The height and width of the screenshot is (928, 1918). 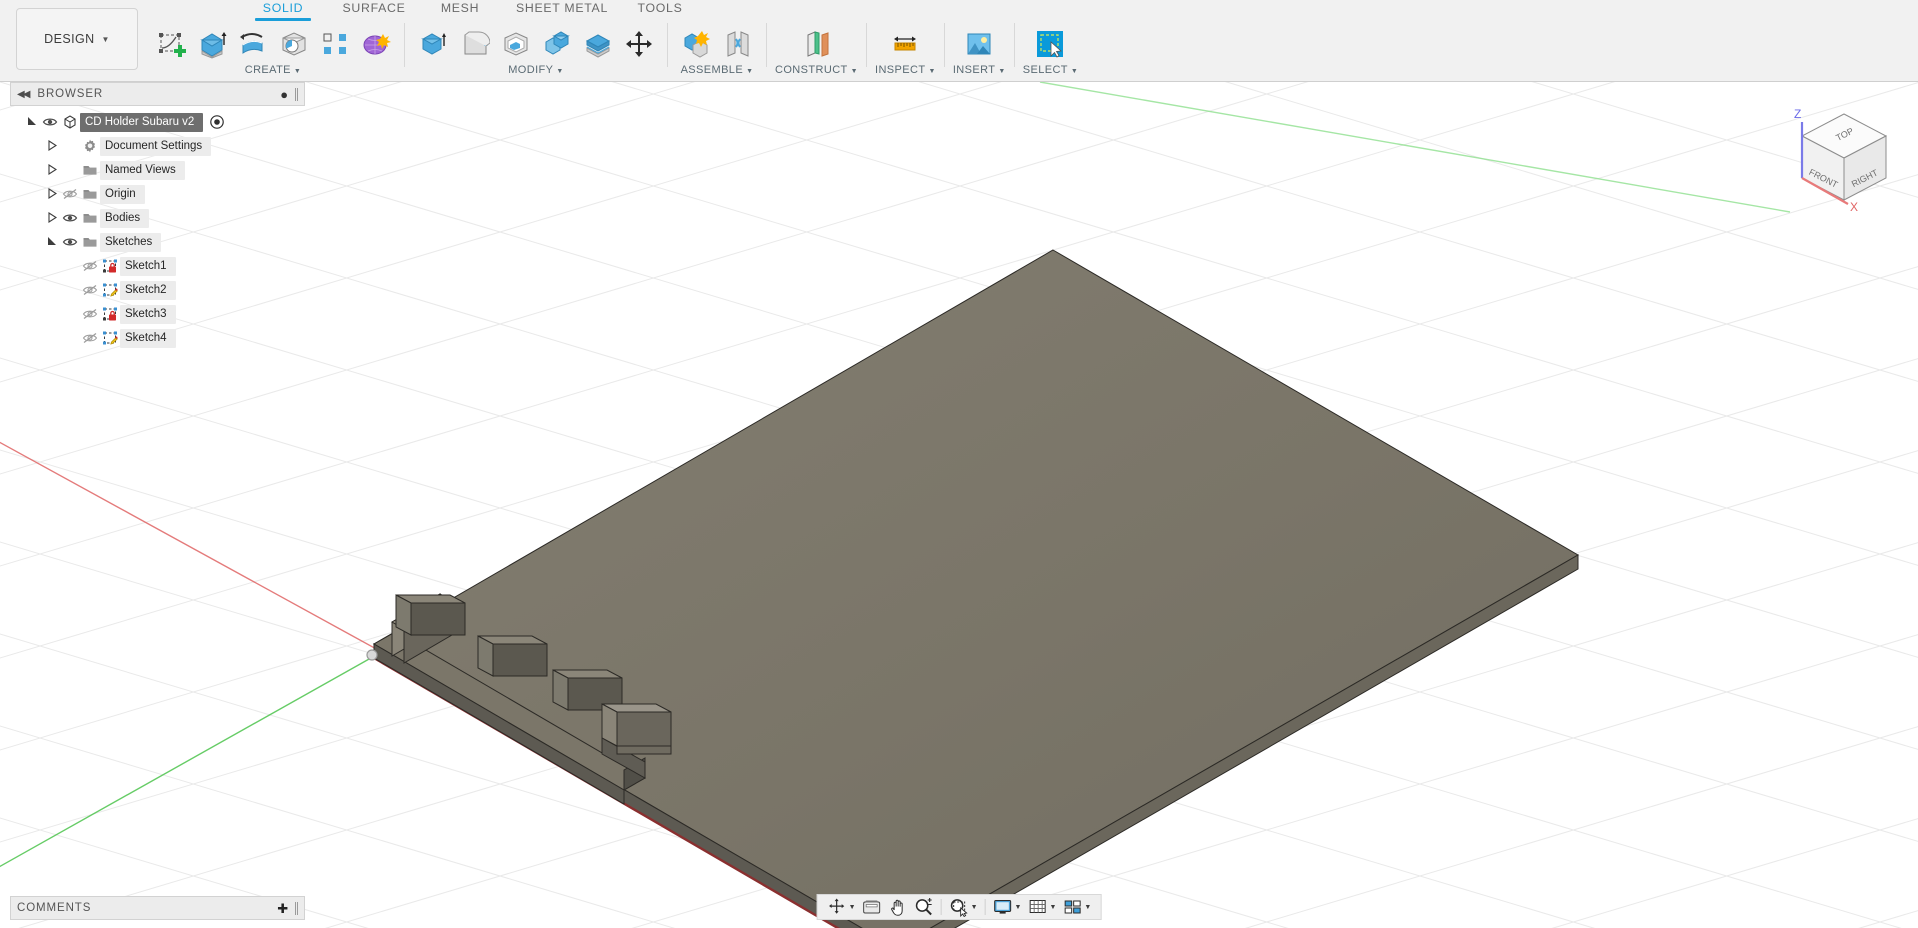 What do you see at coordinates (375, 44) in the screenshot?
I see `form-icon` at bounding box center [375, 44].